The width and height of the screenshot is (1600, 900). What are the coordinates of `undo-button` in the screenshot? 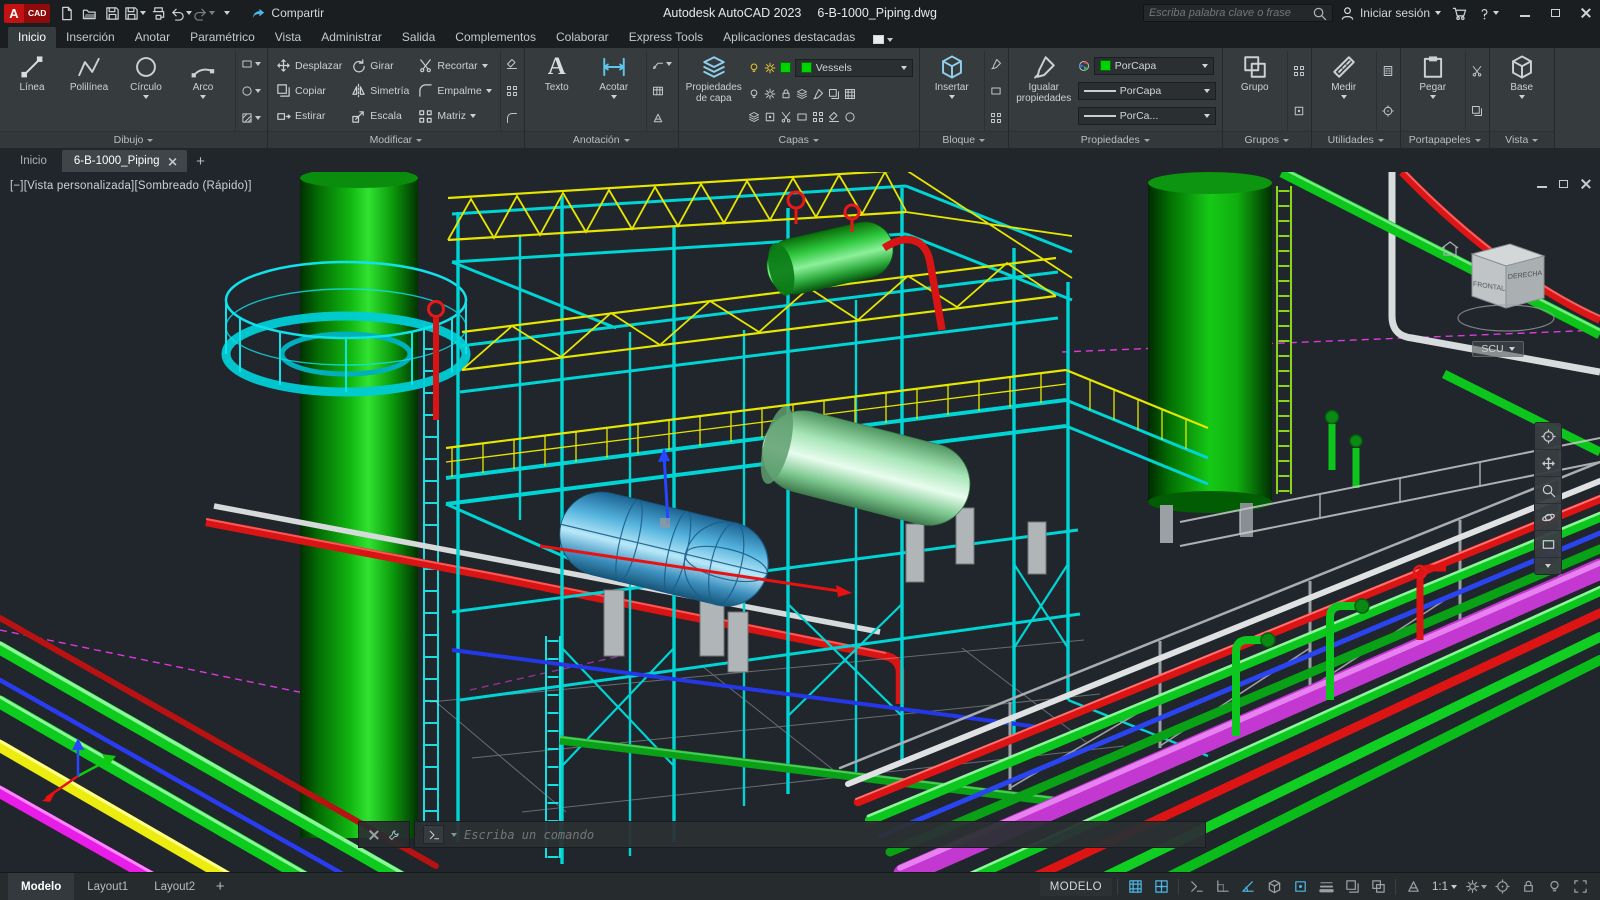 It's located at (181, 13).